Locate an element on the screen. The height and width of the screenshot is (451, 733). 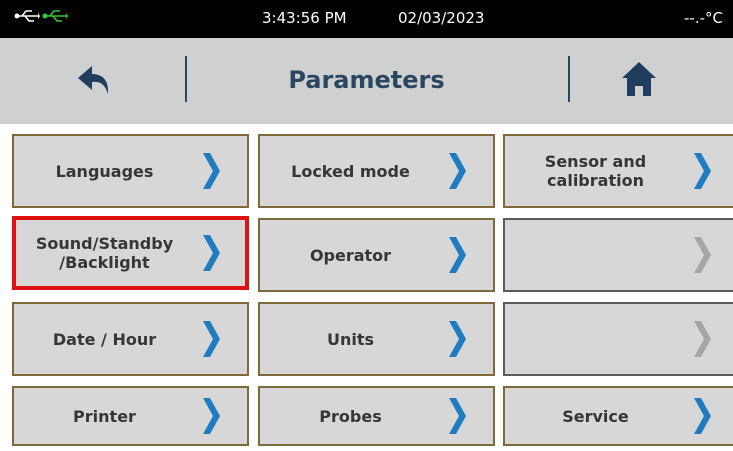
header-separator-right is located at coordinates (569, 79).